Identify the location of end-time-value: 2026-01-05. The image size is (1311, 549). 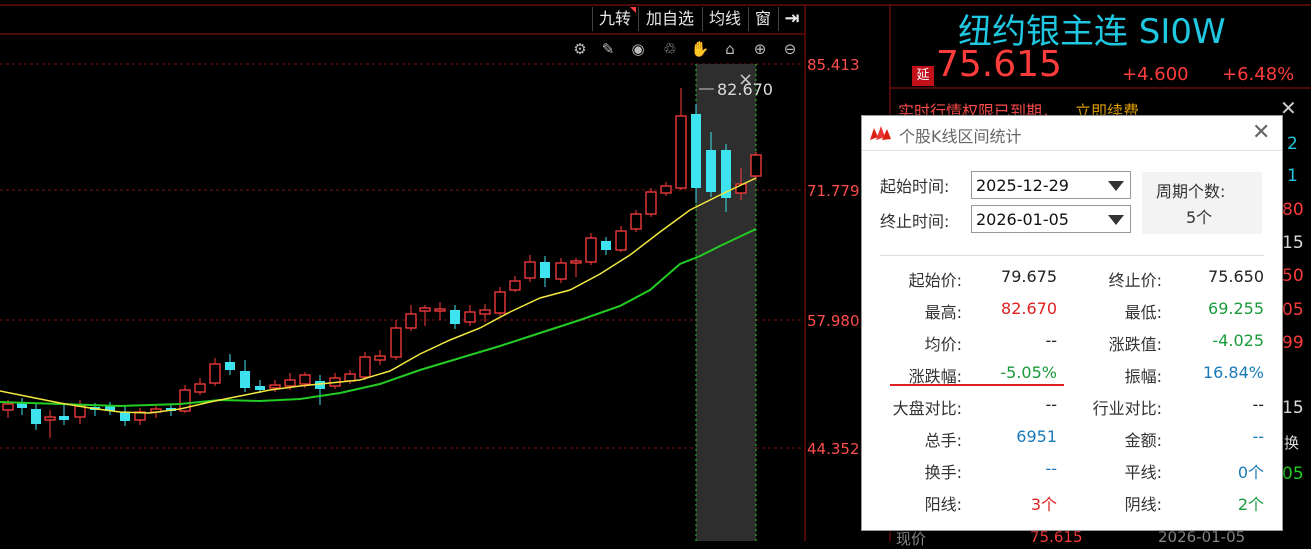
(1022, 219).